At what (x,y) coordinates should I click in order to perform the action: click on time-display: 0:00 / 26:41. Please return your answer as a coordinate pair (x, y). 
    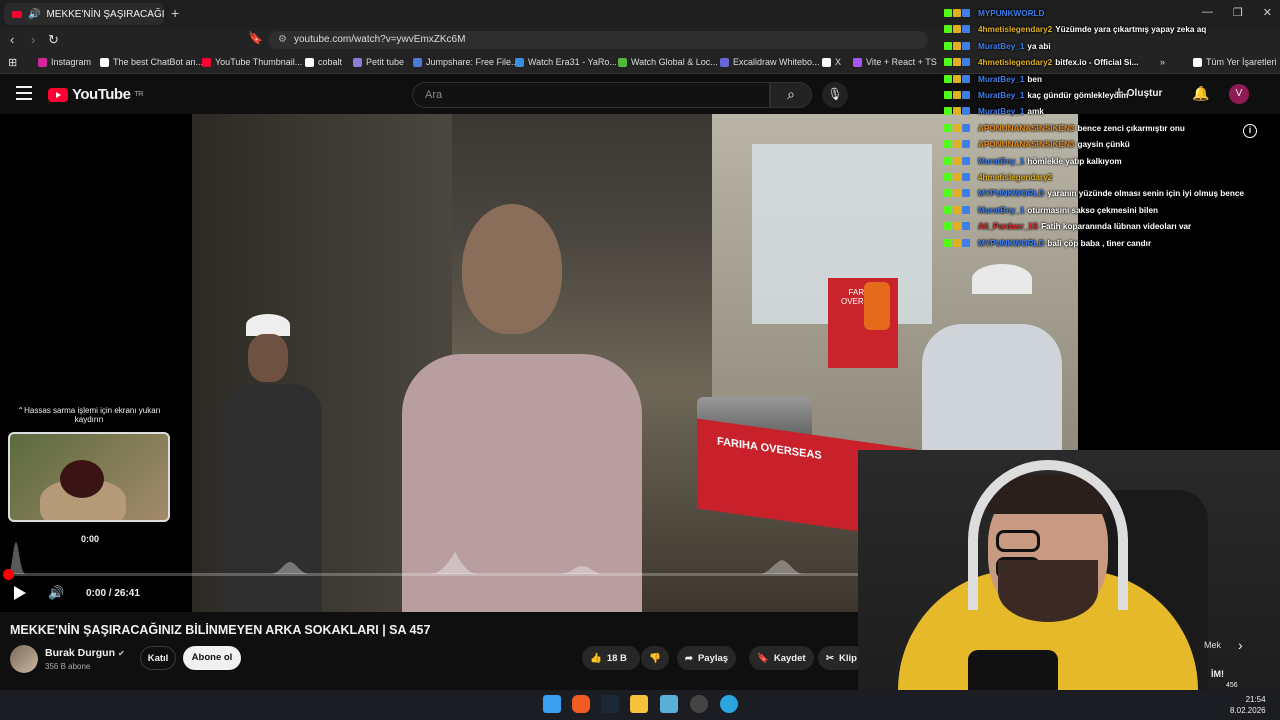
    Looking at the image, I should click on (113, 593).